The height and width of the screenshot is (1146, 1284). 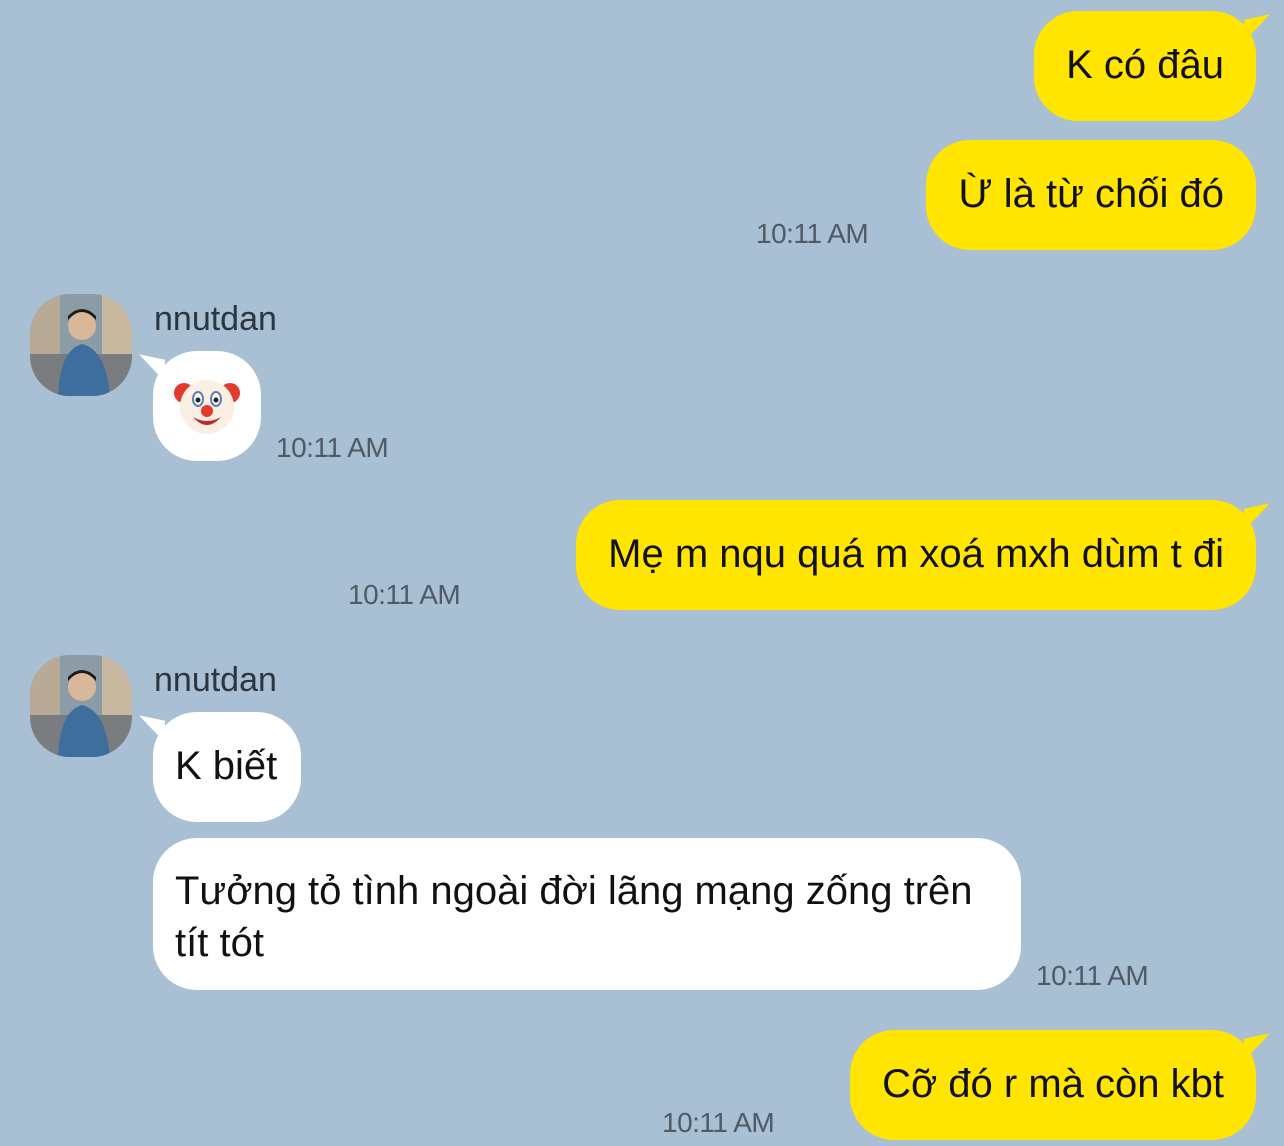 I want to click on clown-face-emoji-icon, so click(x=207, y=407).